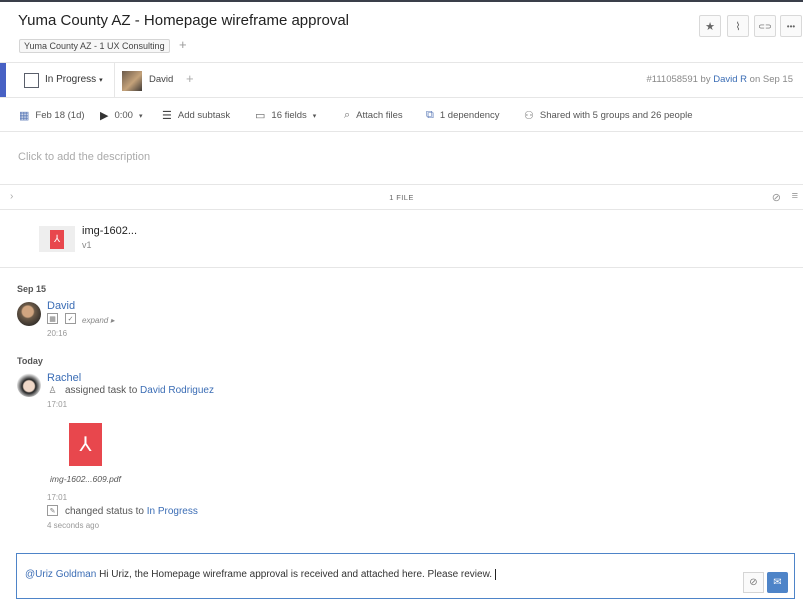  I want to click on rss-icon: ⌇, so click(738, 26).